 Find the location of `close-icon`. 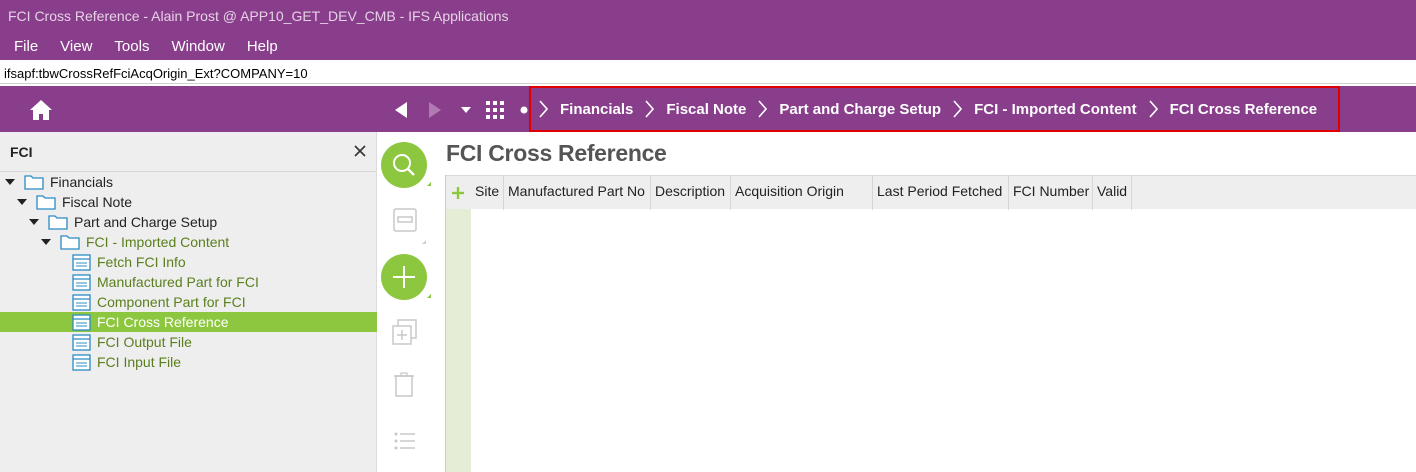

close-icon is located at coordinates (360, 151).